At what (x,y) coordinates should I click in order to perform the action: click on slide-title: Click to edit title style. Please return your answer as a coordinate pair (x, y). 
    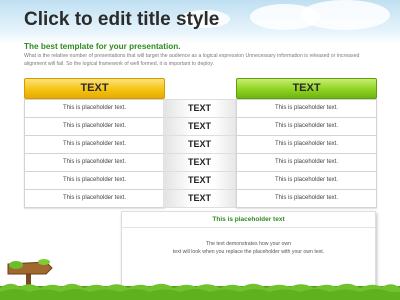
    Looking at the image, I should click on (121, 20).